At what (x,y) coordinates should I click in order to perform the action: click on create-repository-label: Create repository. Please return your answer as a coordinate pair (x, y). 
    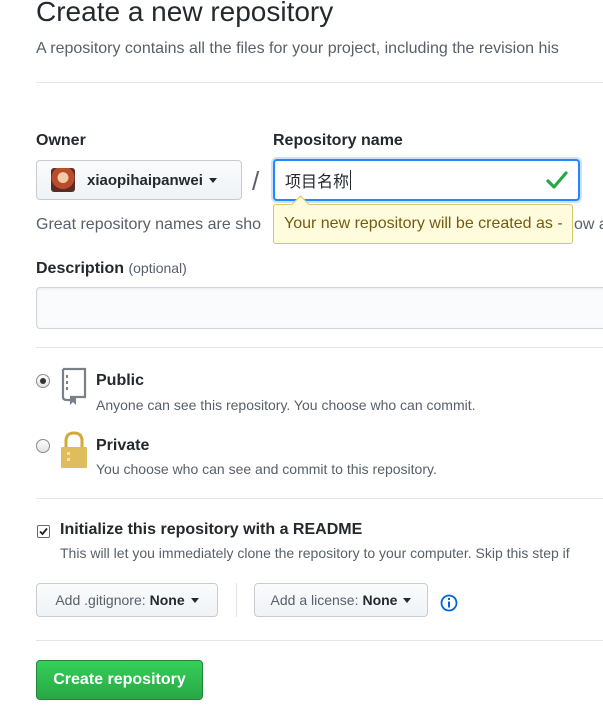
    Looking at the image, I should click on (119, 679).